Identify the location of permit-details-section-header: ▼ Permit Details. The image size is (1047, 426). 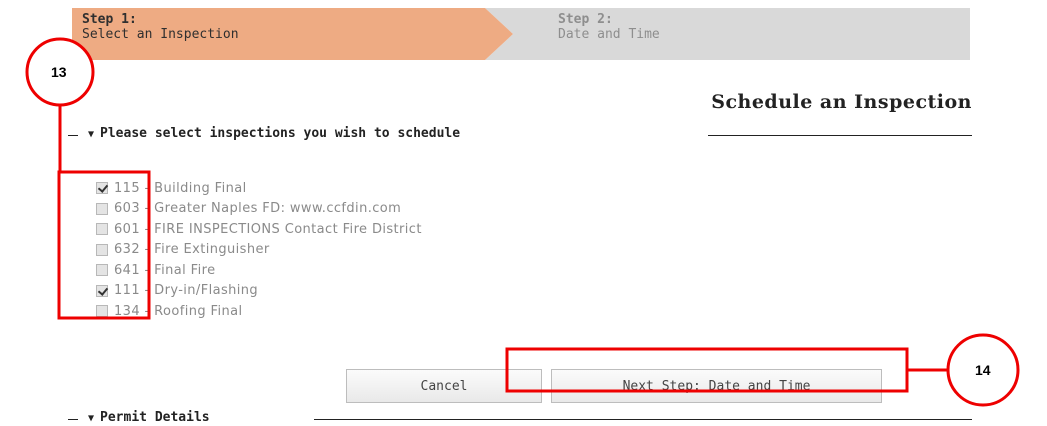
(520, 418).